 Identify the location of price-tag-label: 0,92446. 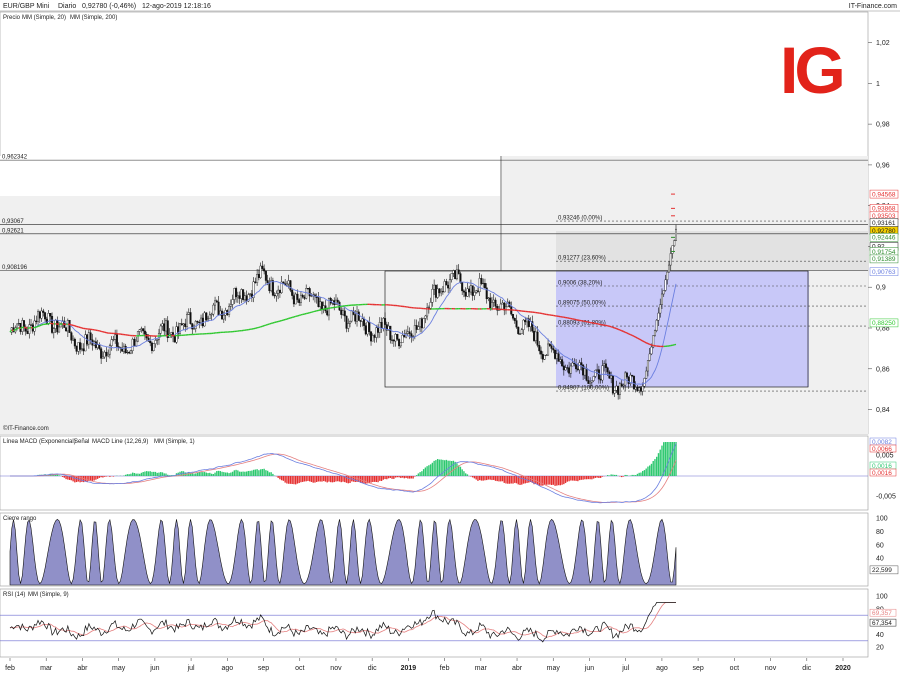
(884, 238).